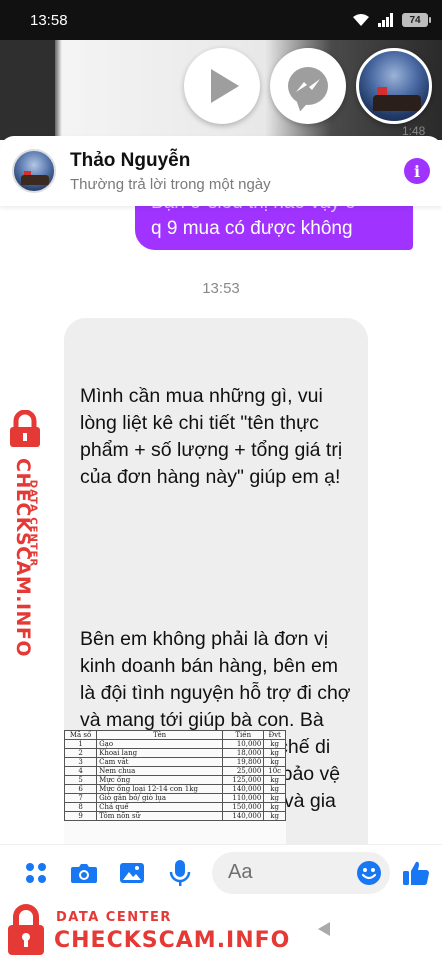 Image resolution: width=442 pixels, height=960 pixels. I want to click on status-icons: 74, so click(391, 20).